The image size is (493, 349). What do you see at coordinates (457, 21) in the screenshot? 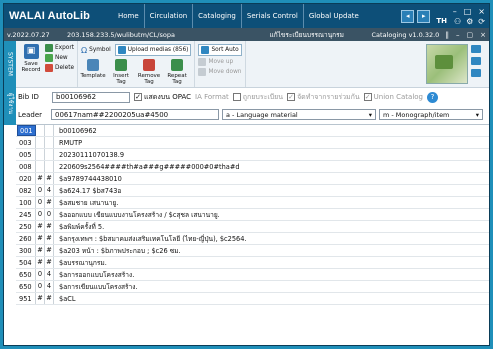
I see `user-icon: ⚇` at bounding box center [457, 21].